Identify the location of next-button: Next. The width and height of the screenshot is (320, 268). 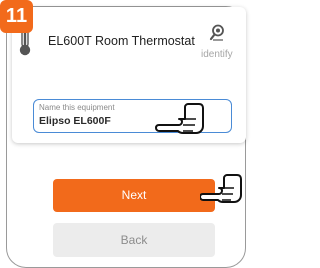
(134, 195).